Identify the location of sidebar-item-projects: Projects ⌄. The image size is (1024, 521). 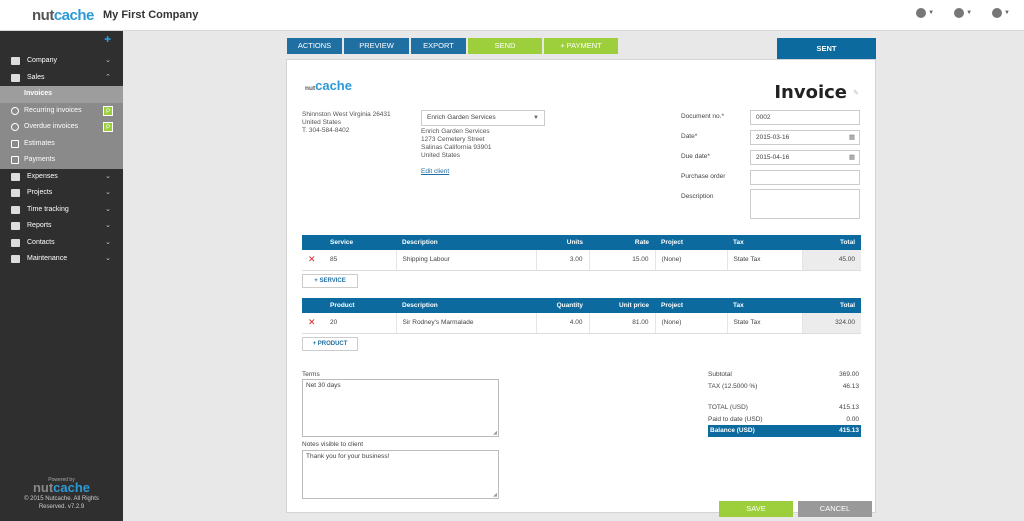
(61, 193).